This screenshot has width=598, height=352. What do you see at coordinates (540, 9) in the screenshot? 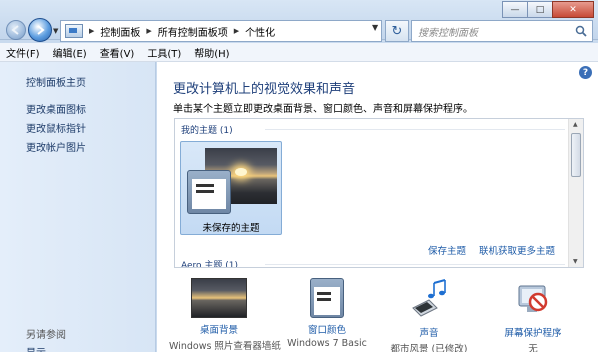
I see `maximize-button: □` at bounding box center [540, 9].